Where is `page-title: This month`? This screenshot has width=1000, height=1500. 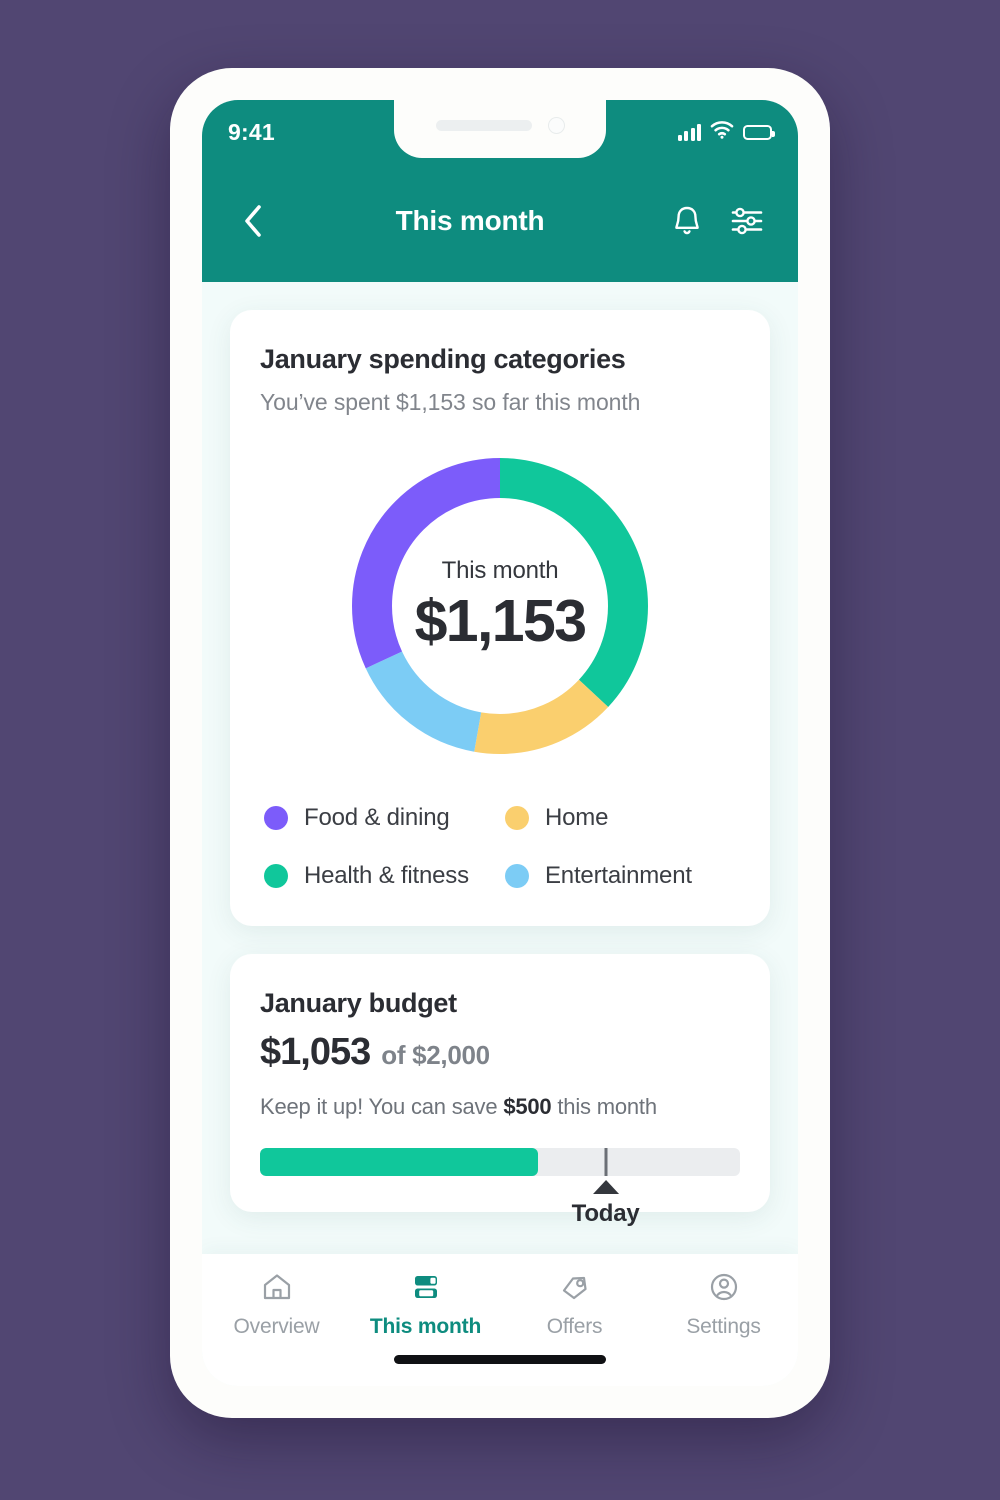
page-title: This month is located at coordinates (470, 220).